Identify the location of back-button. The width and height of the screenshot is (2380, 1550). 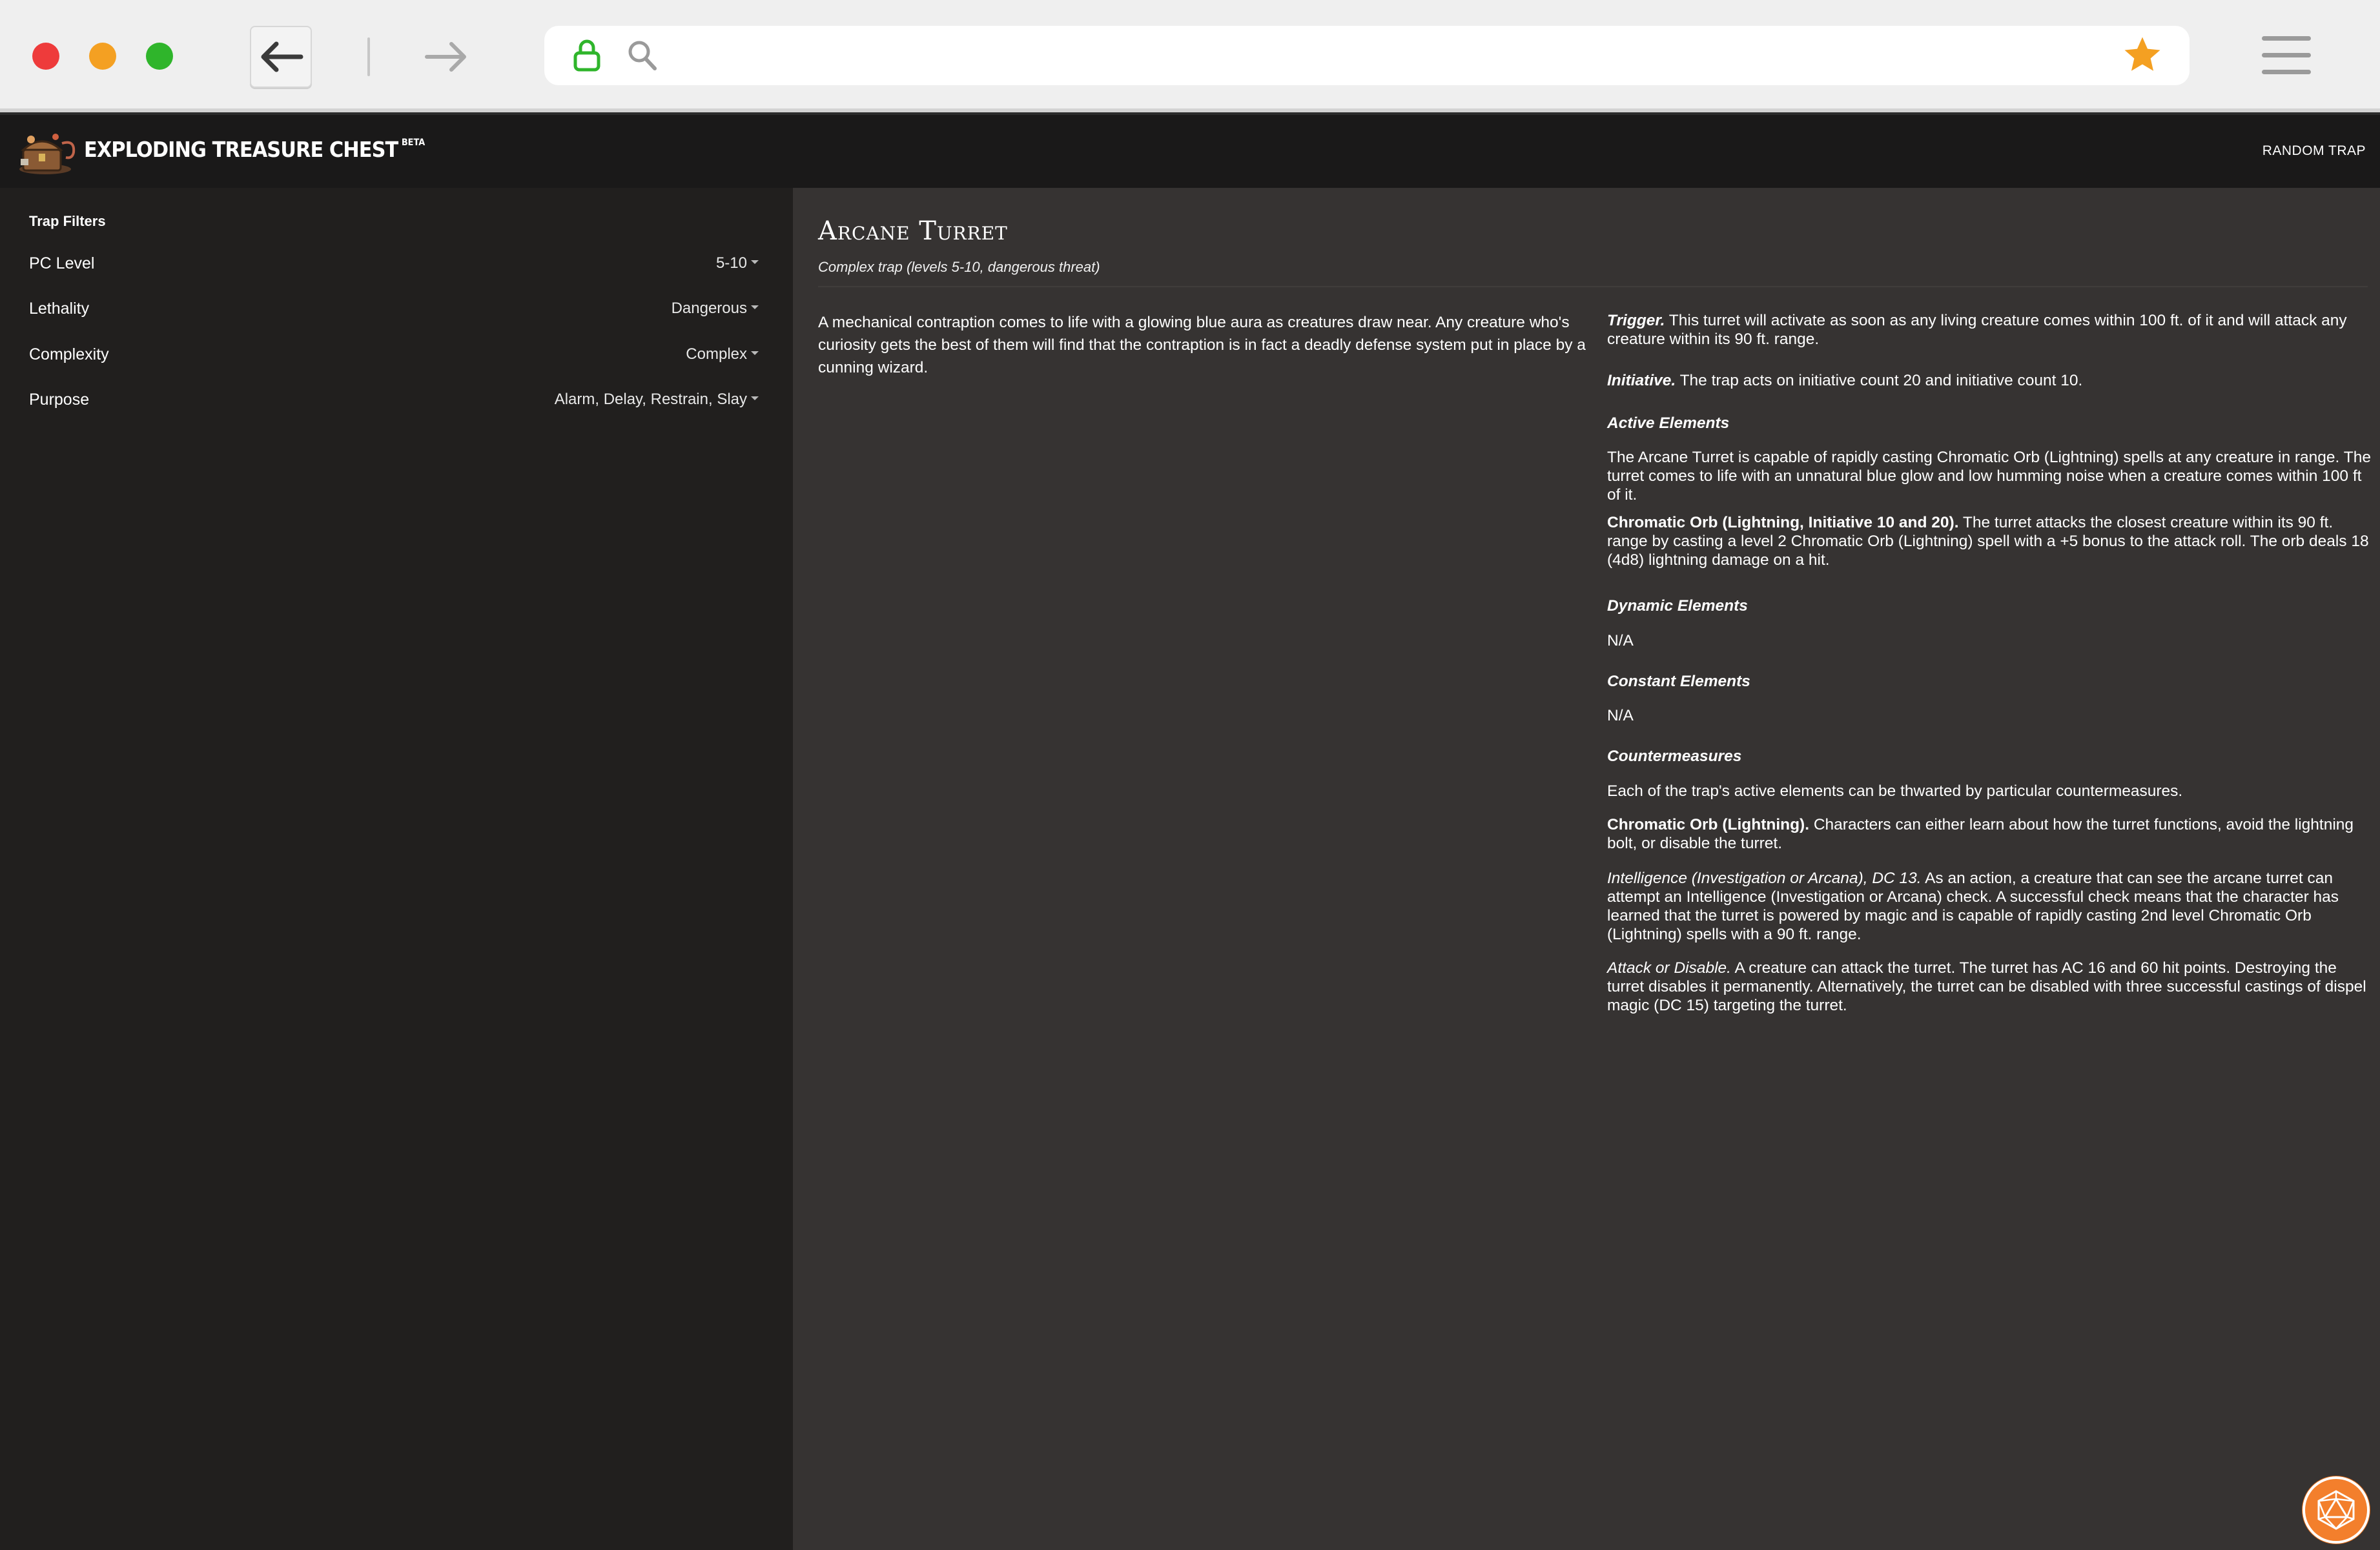
(281, 57).